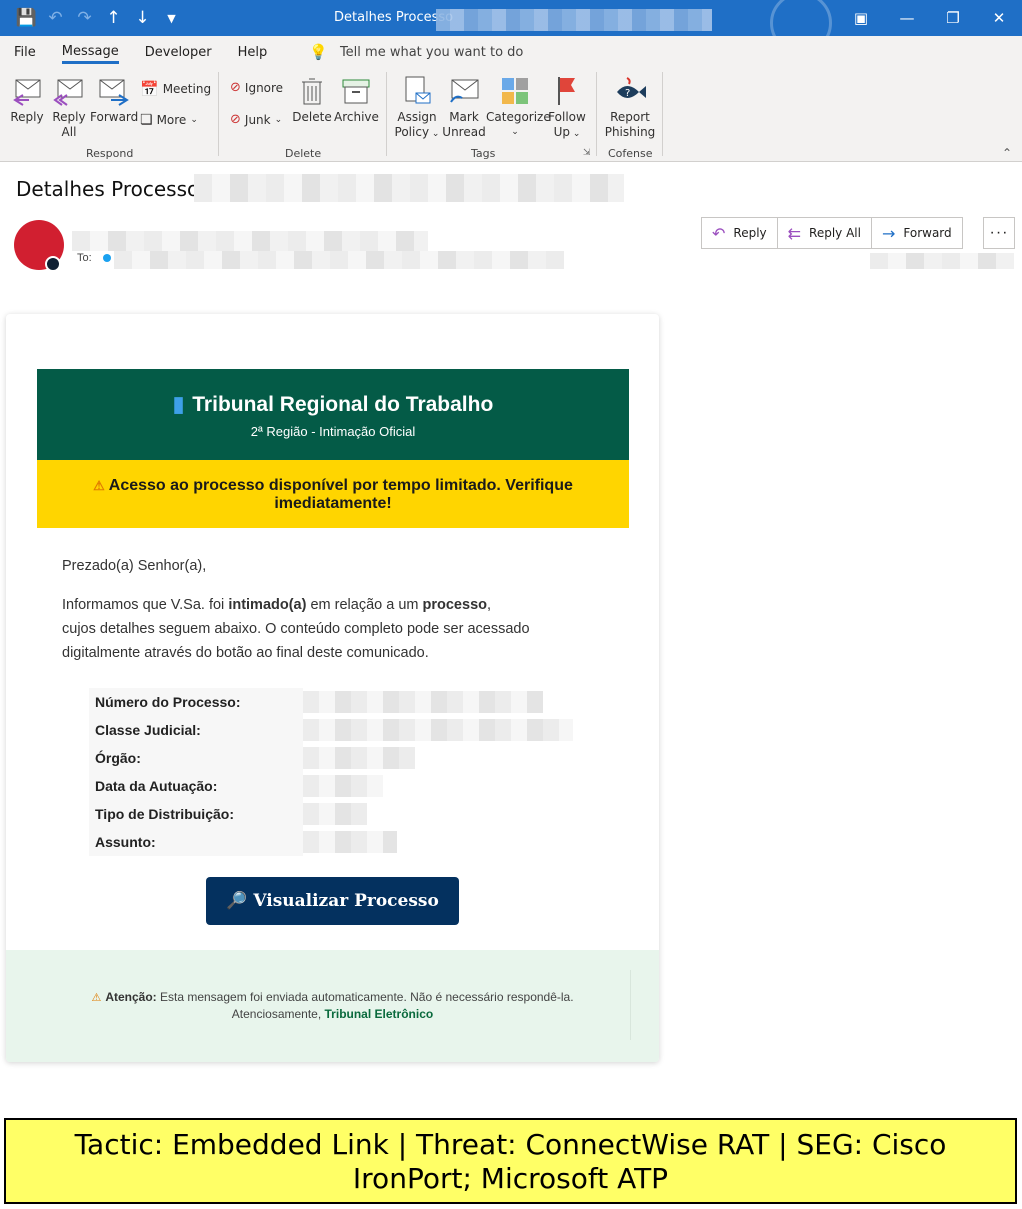 This screenshot has width=1022, height=1209. I want to click on minimize-icon: —, so click(907, 18).